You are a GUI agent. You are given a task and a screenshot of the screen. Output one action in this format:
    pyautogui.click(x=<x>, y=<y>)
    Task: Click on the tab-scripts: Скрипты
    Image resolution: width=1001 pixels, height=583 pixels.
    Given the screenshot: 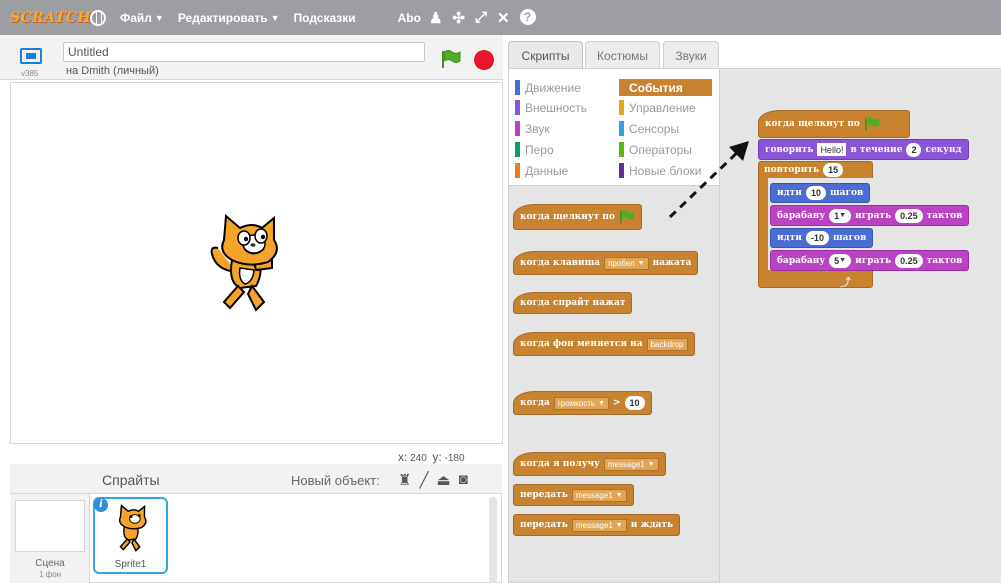 What is the action you would take?
    pyautogui.click(x=545, y=55)
    